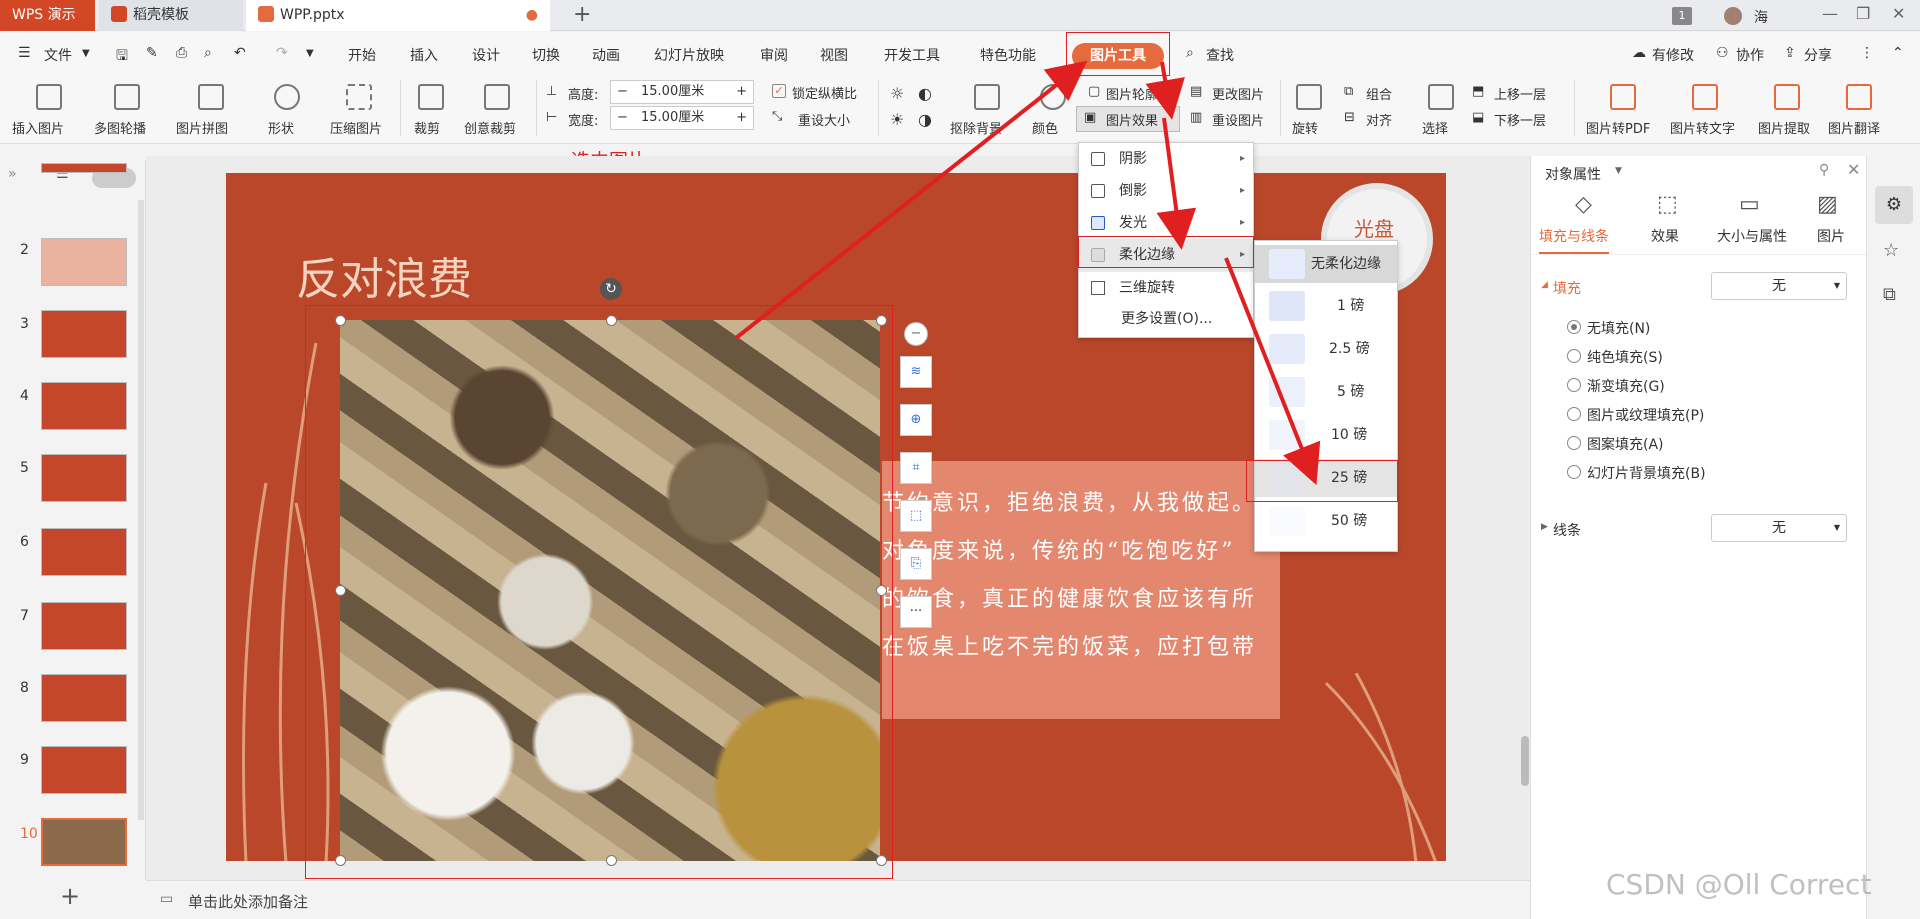  What do you see at coordinates (1824, 170) in the screenshot?
I see `pin-icon: ⚲` at bounding box center [1824, 170].